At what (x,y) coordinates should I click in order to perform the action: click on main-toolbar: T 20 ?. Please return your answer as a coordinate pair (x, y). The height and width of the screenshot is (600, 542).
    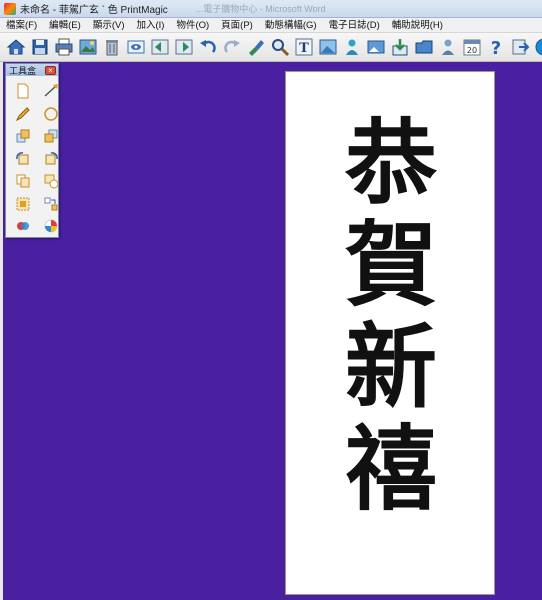
    Looking at the image, I should click on (271, 47).